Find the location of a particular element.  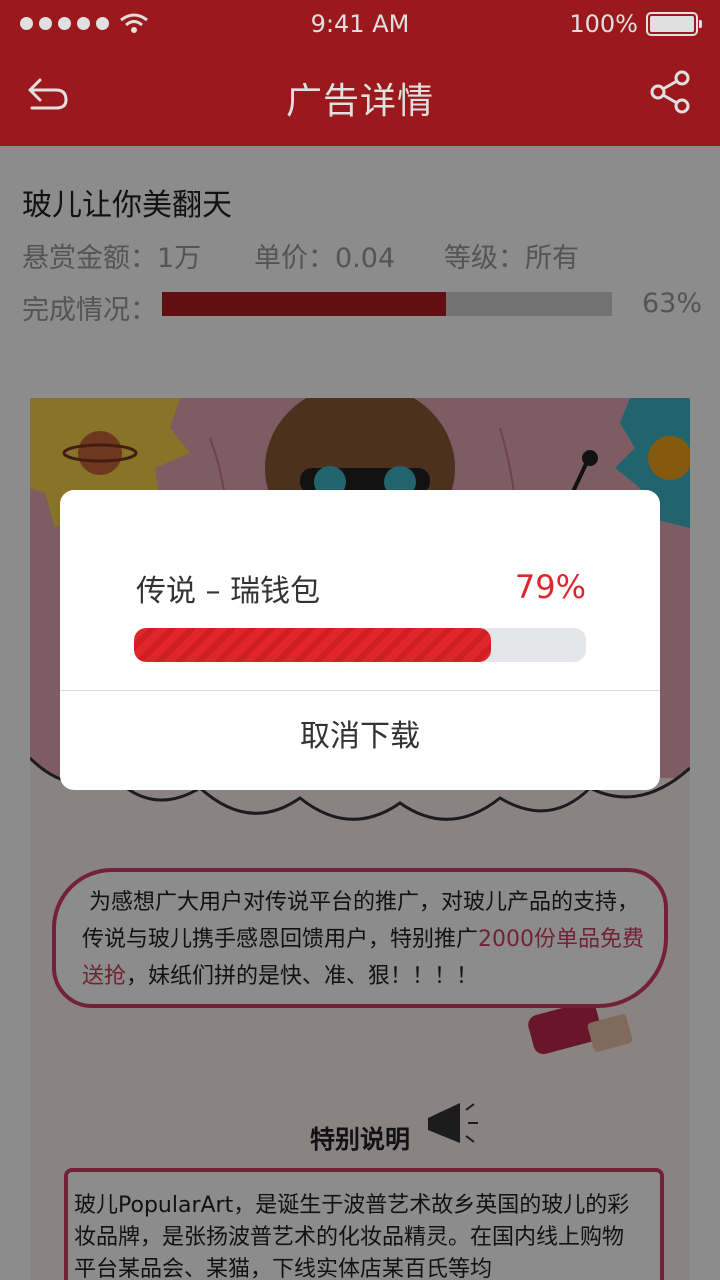

header-dim-overlay is located at coordinates (360, 73).